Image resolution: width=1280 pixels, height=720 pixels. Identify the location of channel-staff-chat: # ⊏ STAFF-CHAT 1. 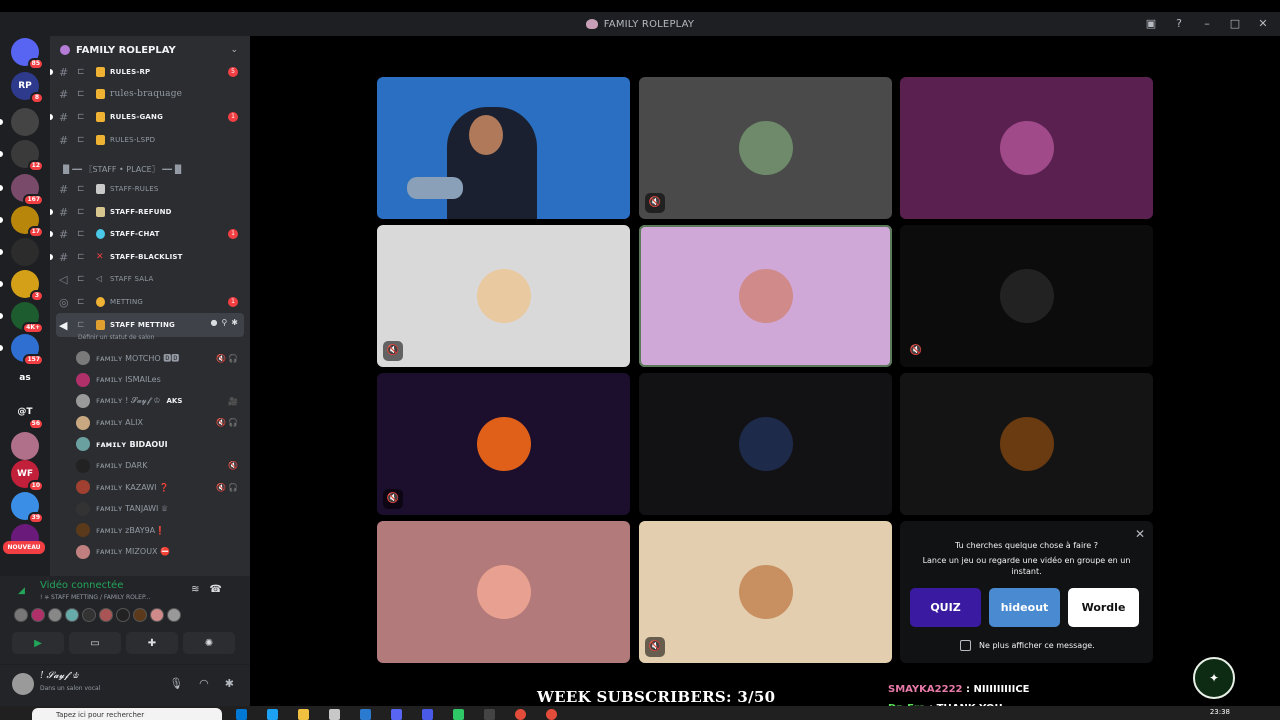
(150, 234).